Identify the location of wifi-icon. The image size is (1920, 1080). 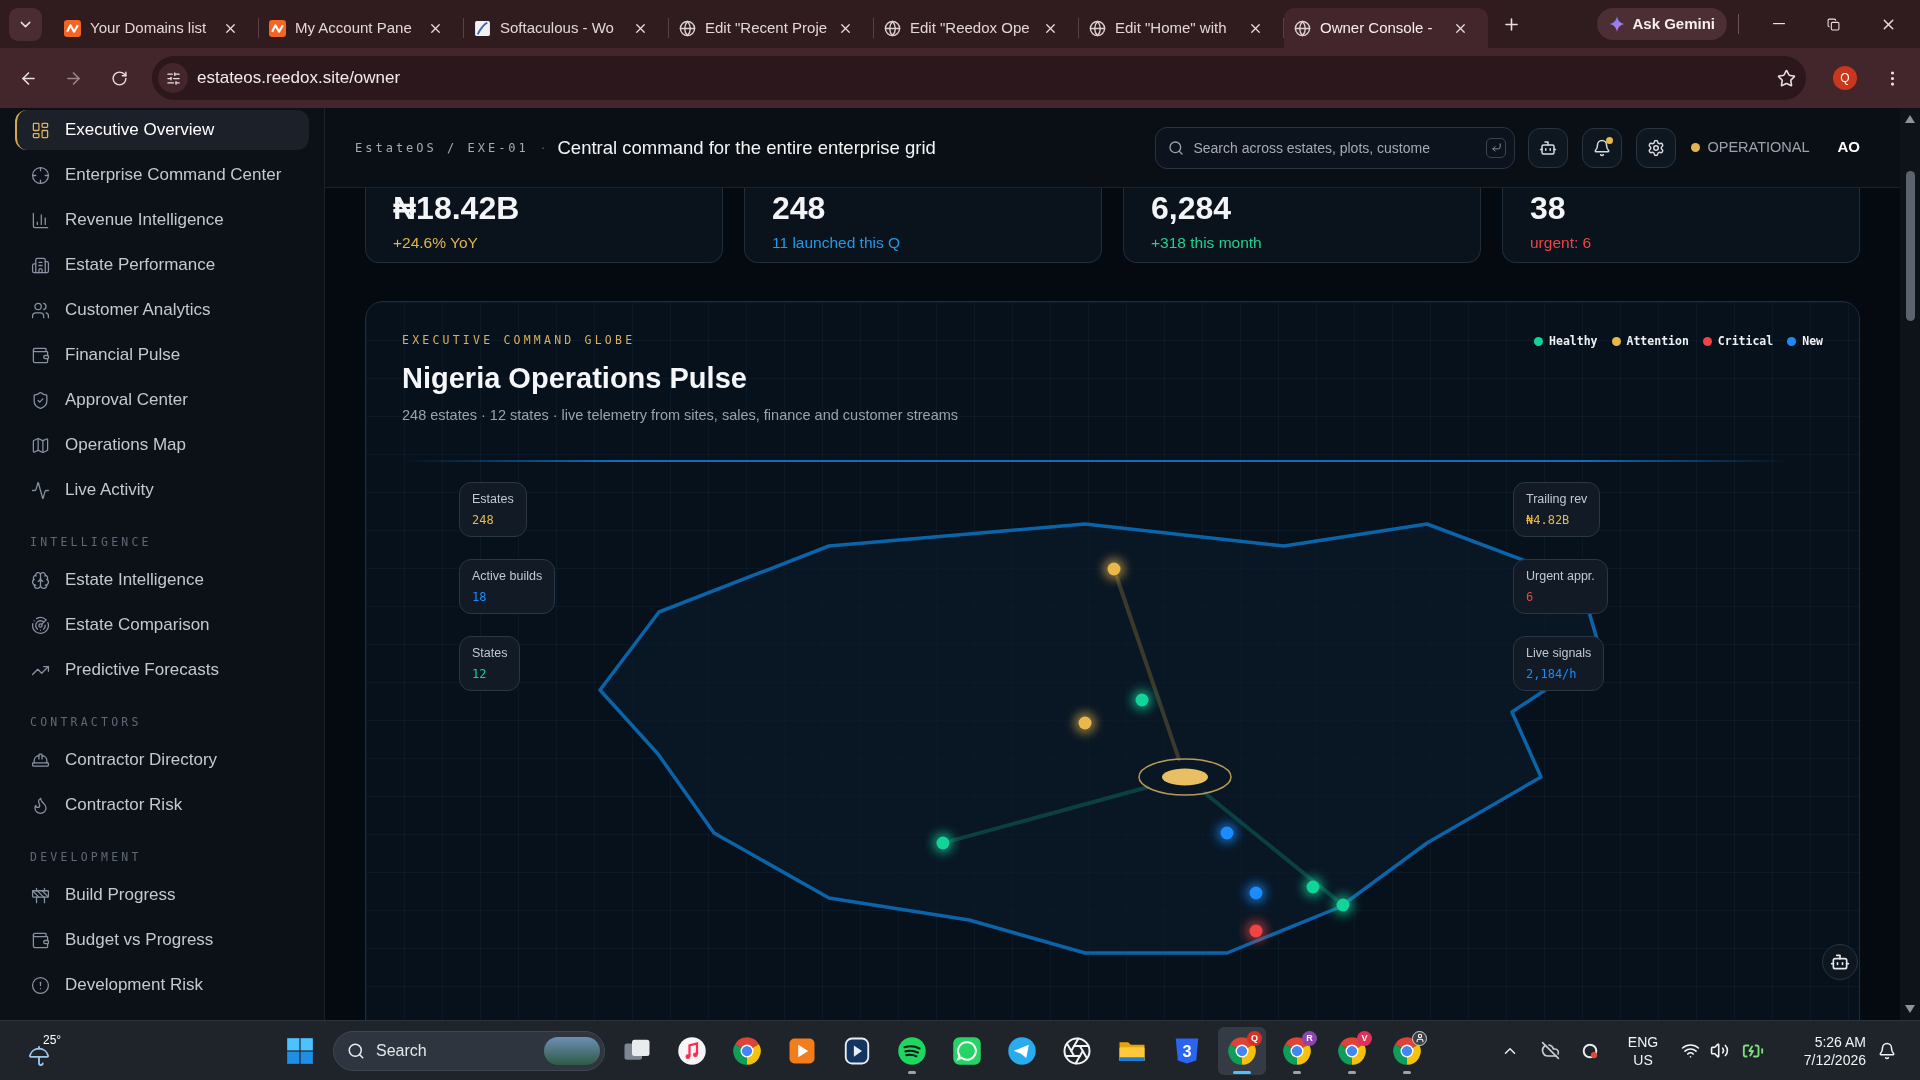
(1690, 1050).